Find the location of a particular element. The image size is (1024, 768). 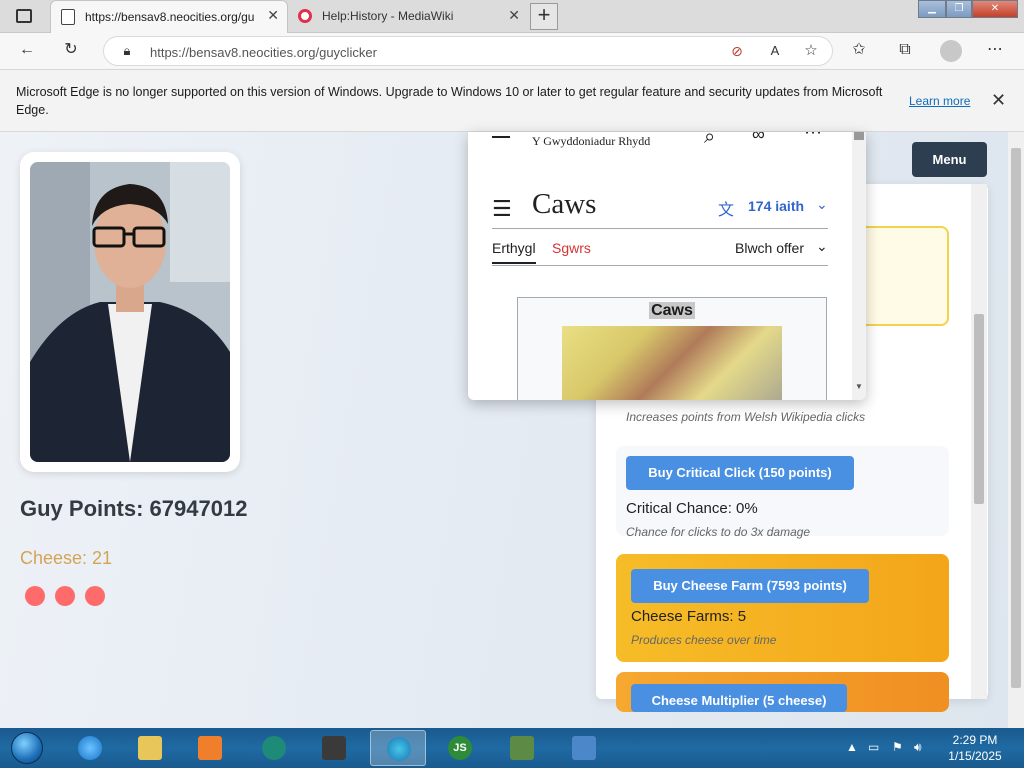

tab-actions-icon is located at coordinates (24, 16).